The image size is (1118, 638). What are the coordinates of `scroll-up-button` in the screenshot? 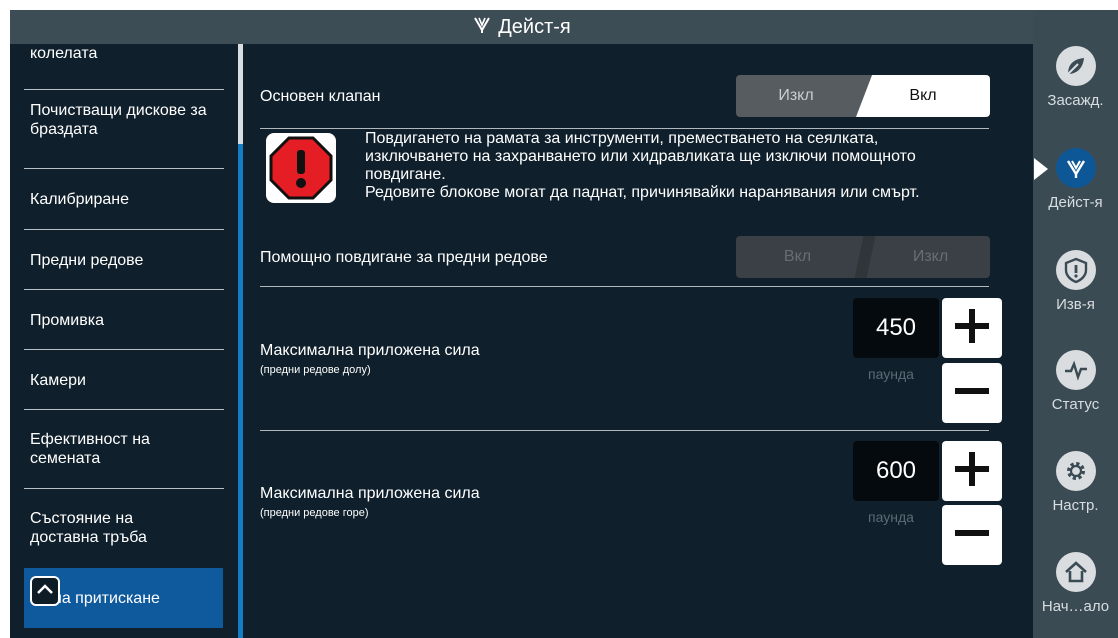 It's located at (45, 591).